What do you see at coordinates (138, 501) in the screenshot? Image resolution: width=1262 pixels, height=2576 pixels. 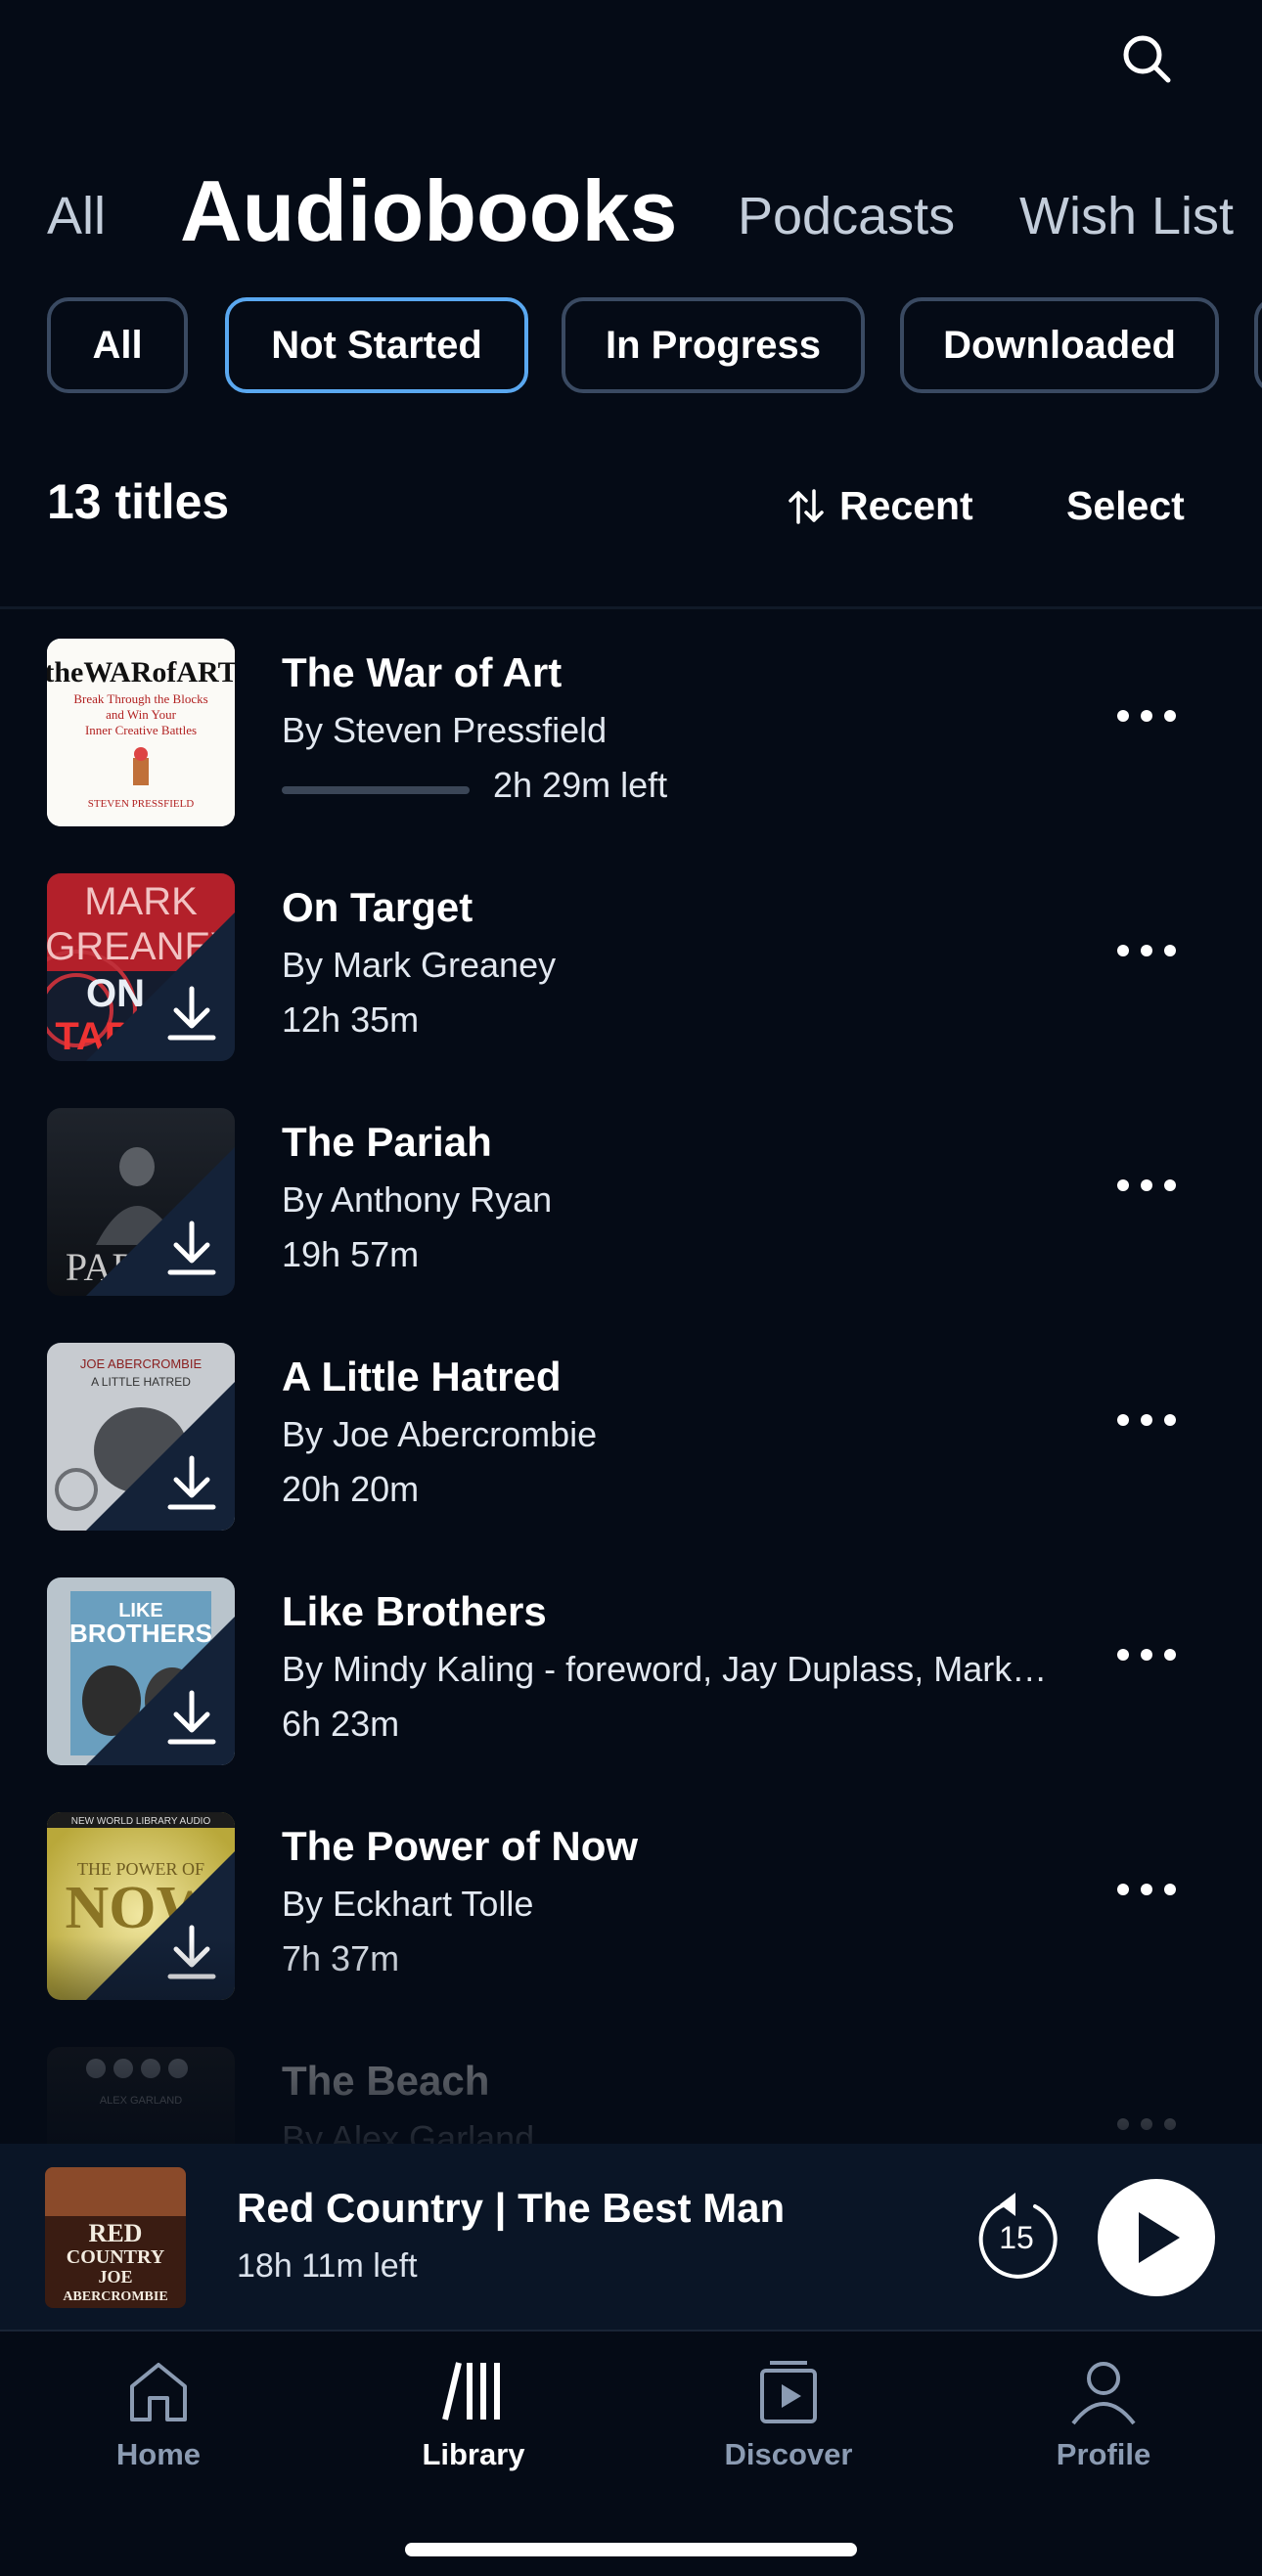 I see `title-count: 13 titles` at bounding box center [138, 501].